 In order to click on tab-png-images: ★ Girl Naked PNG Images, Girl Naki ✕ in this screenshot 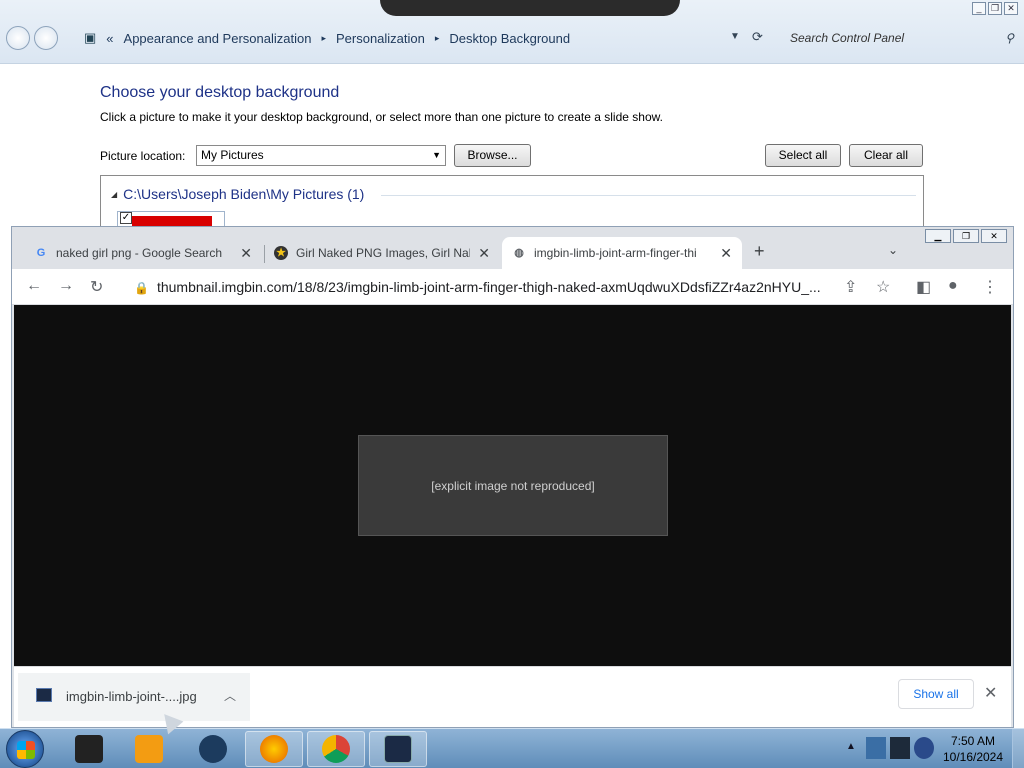, I will do `click(382, 253)`.